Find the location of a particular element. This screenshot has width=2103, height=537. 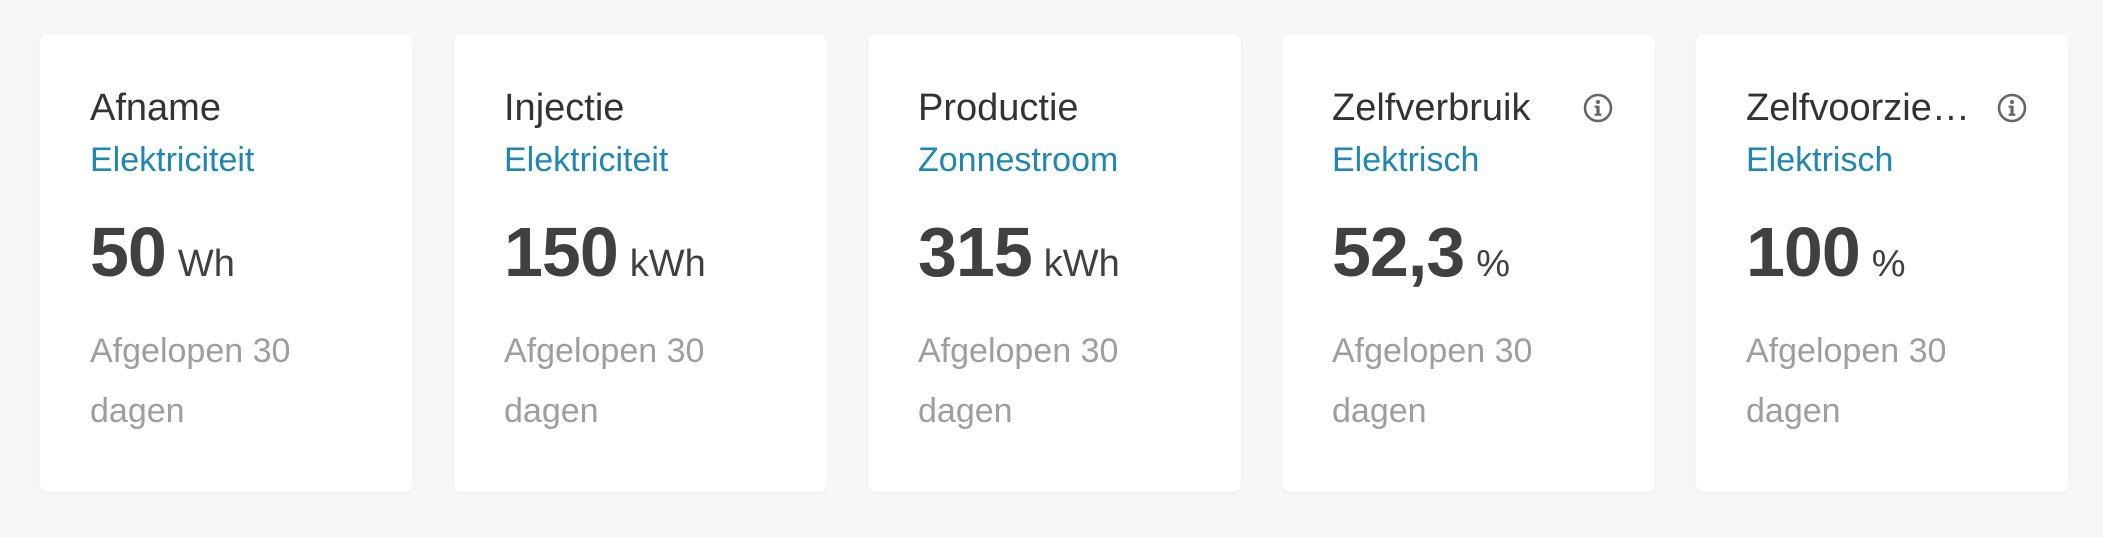

card-title: Zelfverbruik is located at coordinates (1431, 108).